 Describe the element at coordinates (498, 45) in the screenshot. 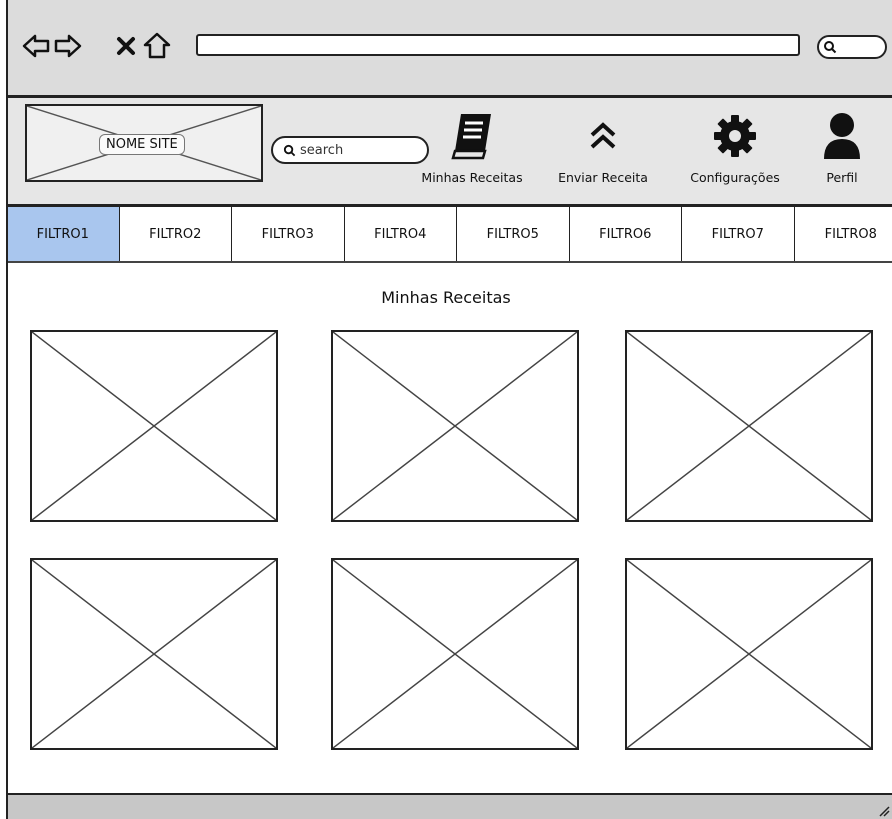

I see `url-bar` at that location.